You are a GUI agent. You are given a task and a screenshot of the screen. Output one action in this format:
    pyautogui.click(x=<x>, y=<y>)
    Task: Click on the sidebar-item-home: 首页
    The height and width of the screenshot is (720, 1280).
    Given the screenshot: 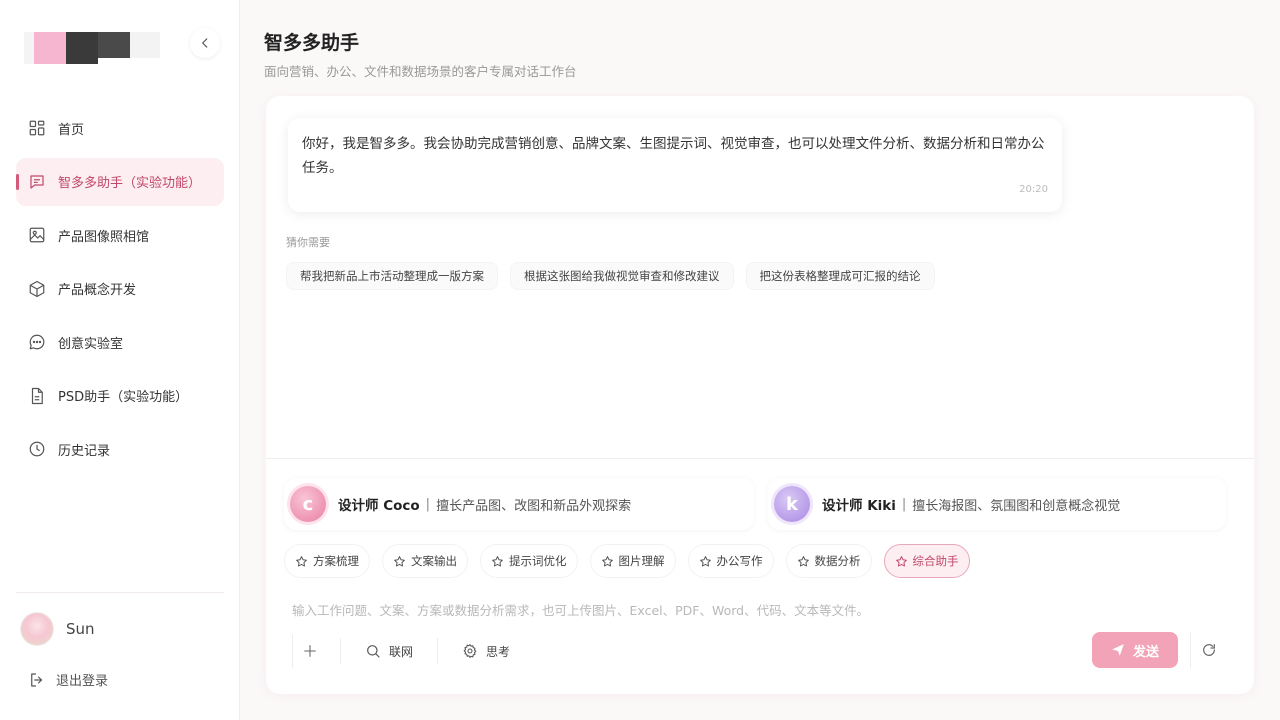 What is the action you would take?
    pyautogui.click(x=120, y=128)
    